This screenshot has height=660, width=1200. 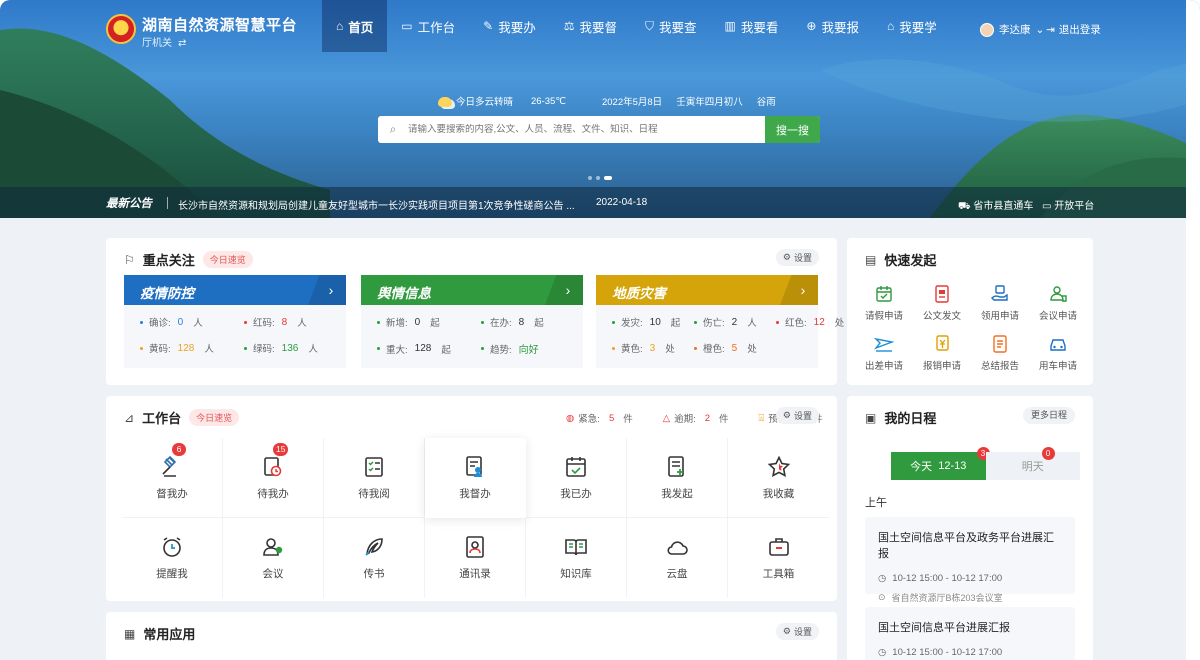 What do you see at coordinates (1000, 353) in the screenshot?
I see `quick-item: 总结报告` at bounding box center [1000, 353].